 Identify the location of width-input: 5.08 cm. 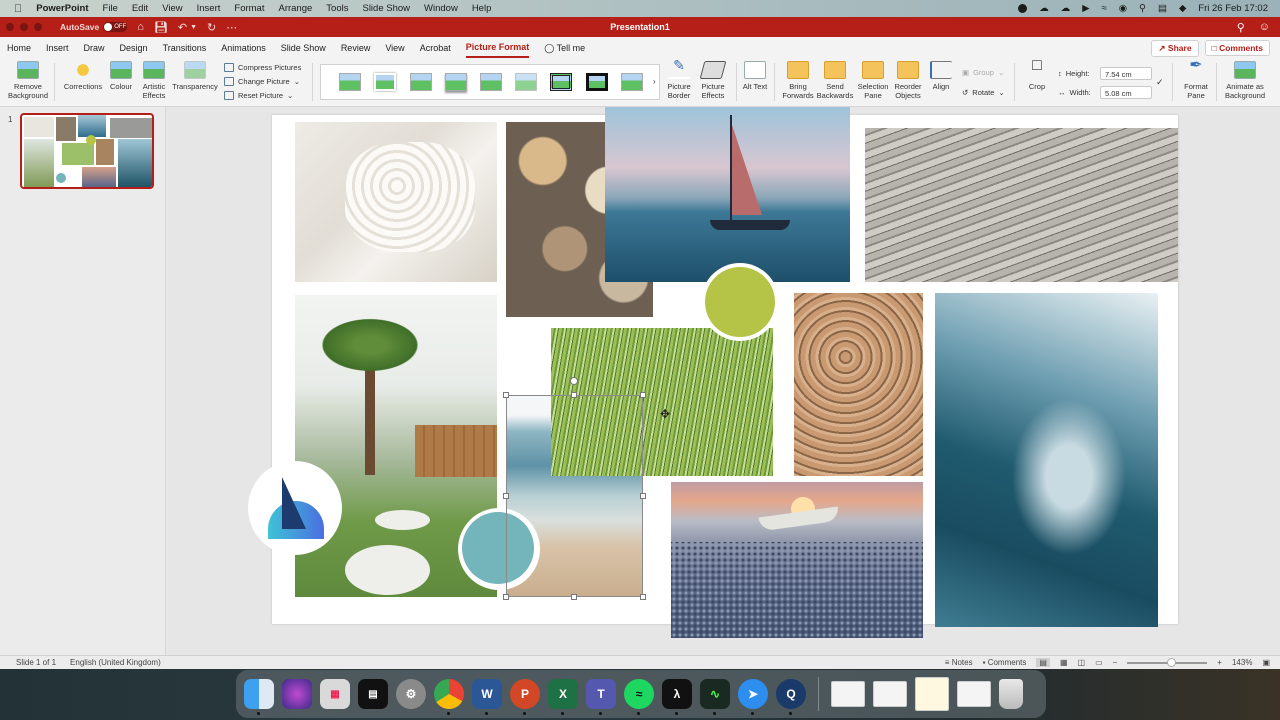
(1126, 92).